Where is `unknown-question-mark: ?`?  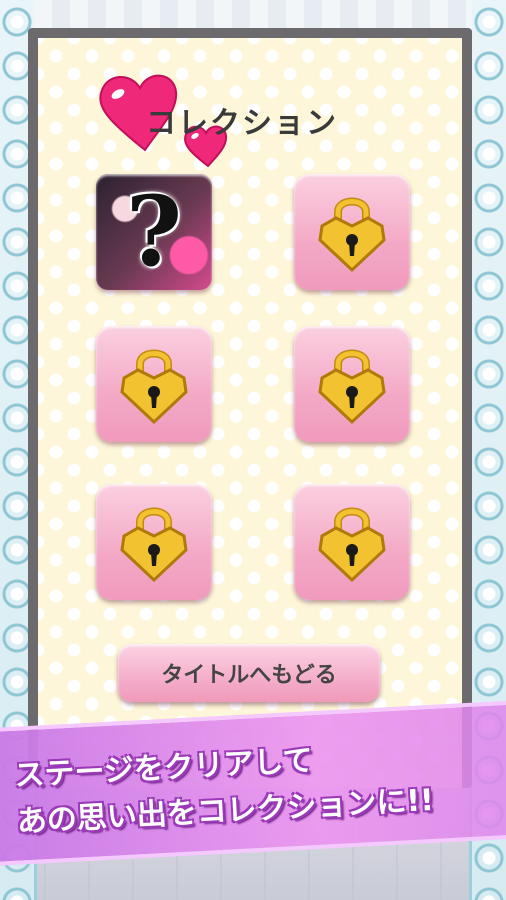
unknown-question-mark: ? is located at coordinates (154, 231).